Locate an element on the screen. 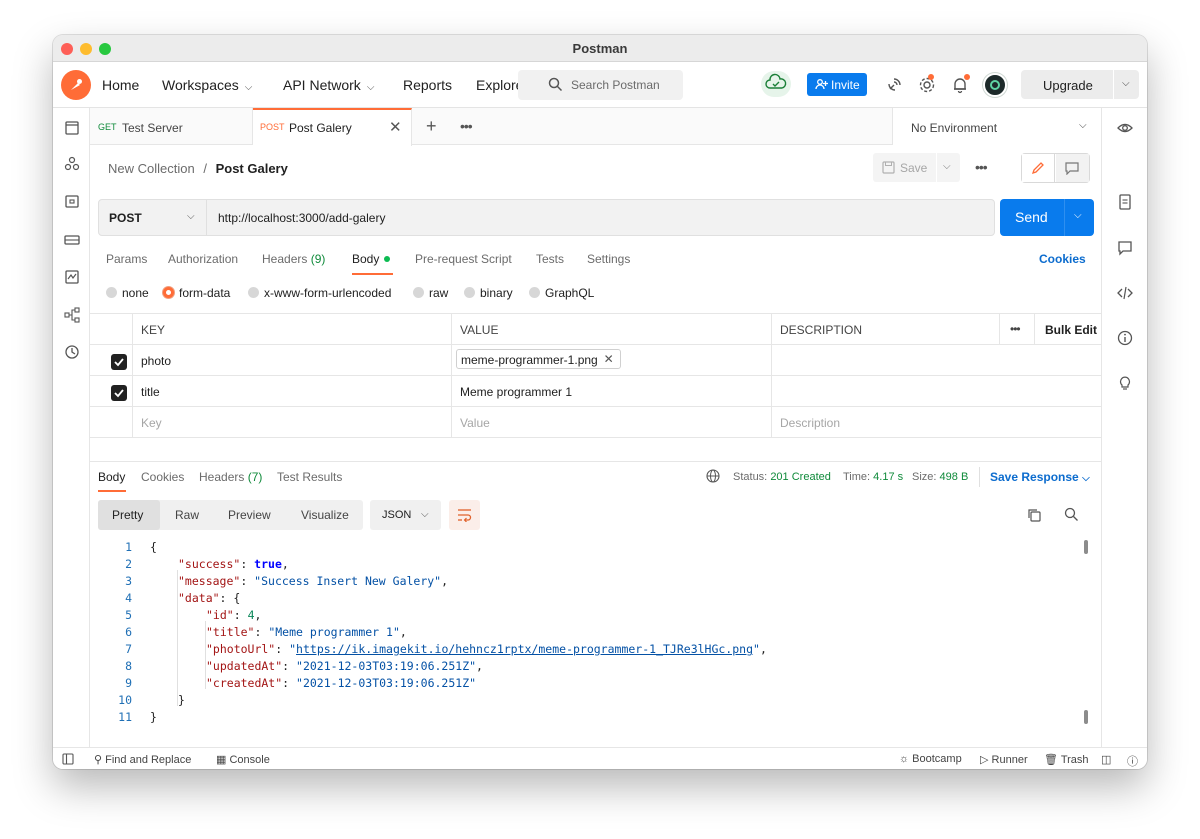 The width and height of the screenshot is (1200, 839). tab-settings: Settings is located at coordinates (608, 259).